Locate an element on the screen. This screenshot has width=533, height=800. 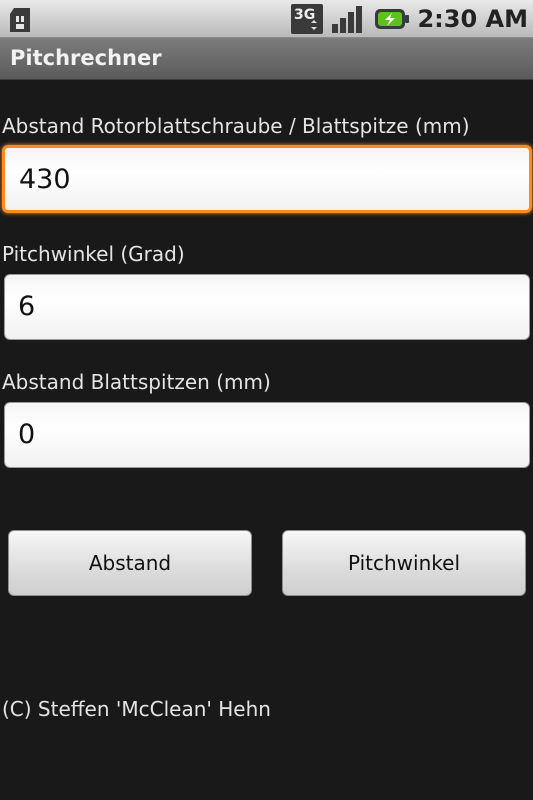
tip-distance-input: 0 is located at coordinates (267, 435).